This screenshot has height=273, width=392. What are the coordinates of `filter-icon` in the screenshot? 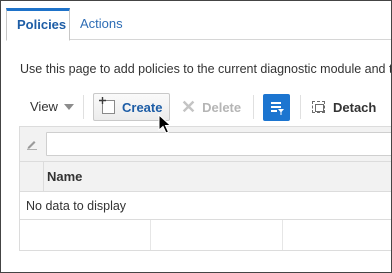 It's located at (277, 108).